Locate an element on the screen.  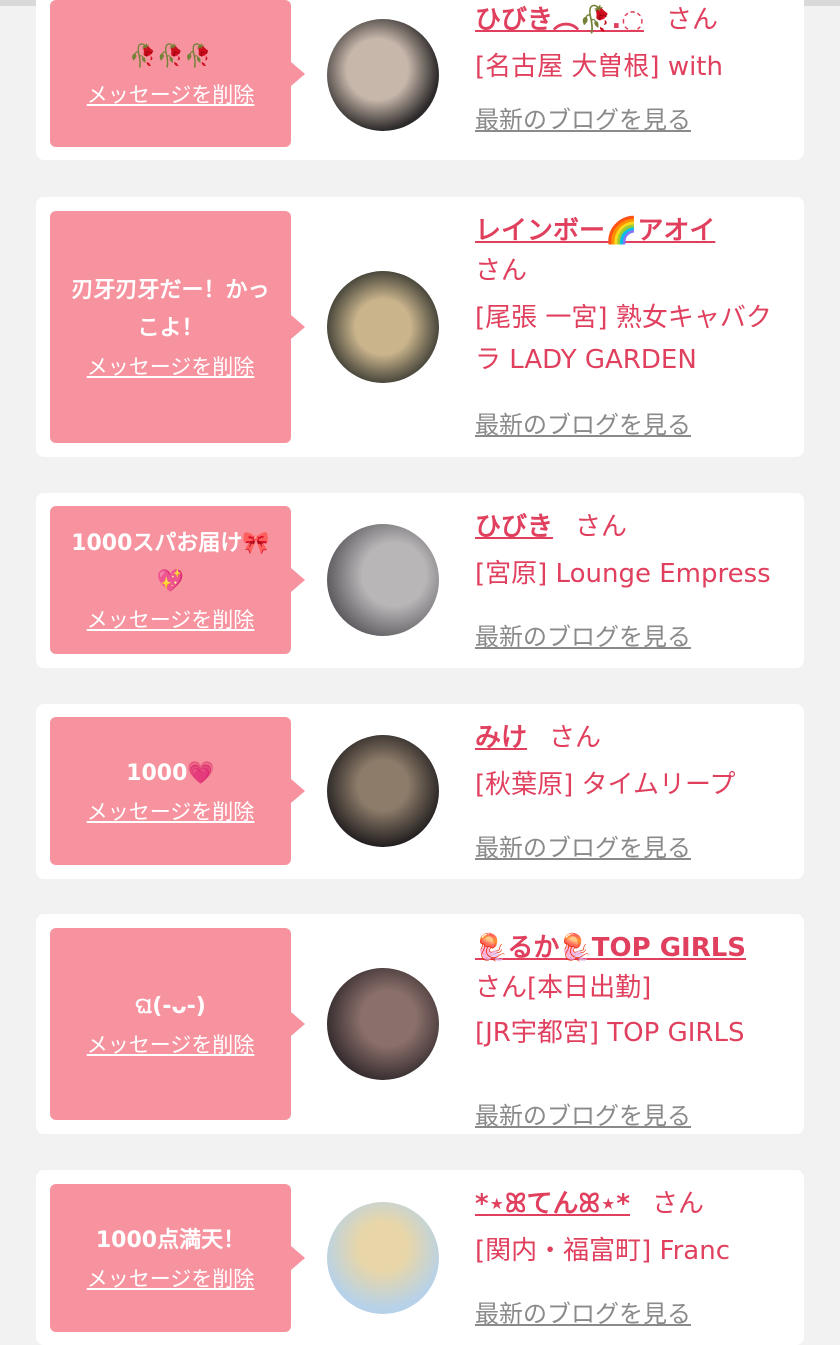
message-bubble: ଘ(-ᴗ-) メッセージを削除 is located at coordinates (177, 1024).